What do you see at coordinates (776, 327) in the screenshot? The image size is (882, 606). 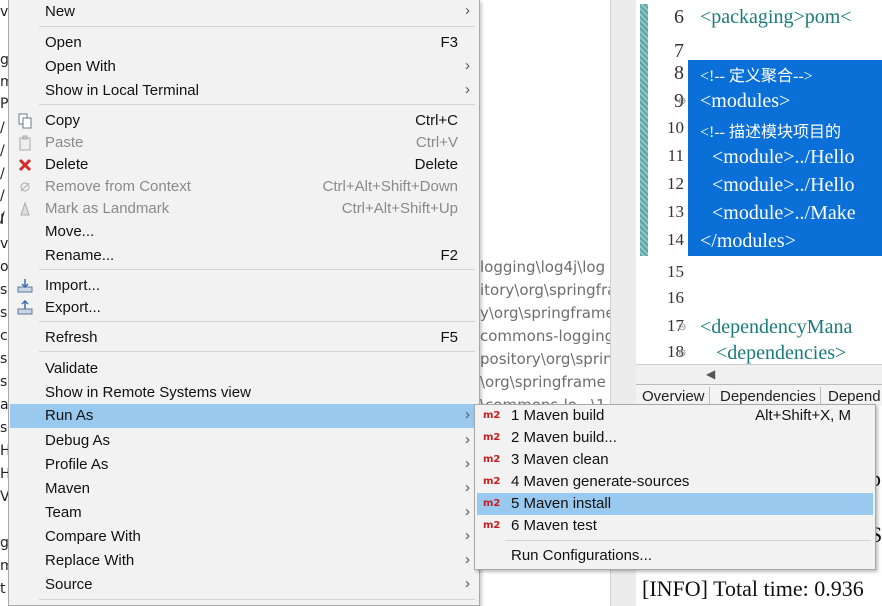 I see `code-line: <dependencyMana` at bounding box center [776, 327].